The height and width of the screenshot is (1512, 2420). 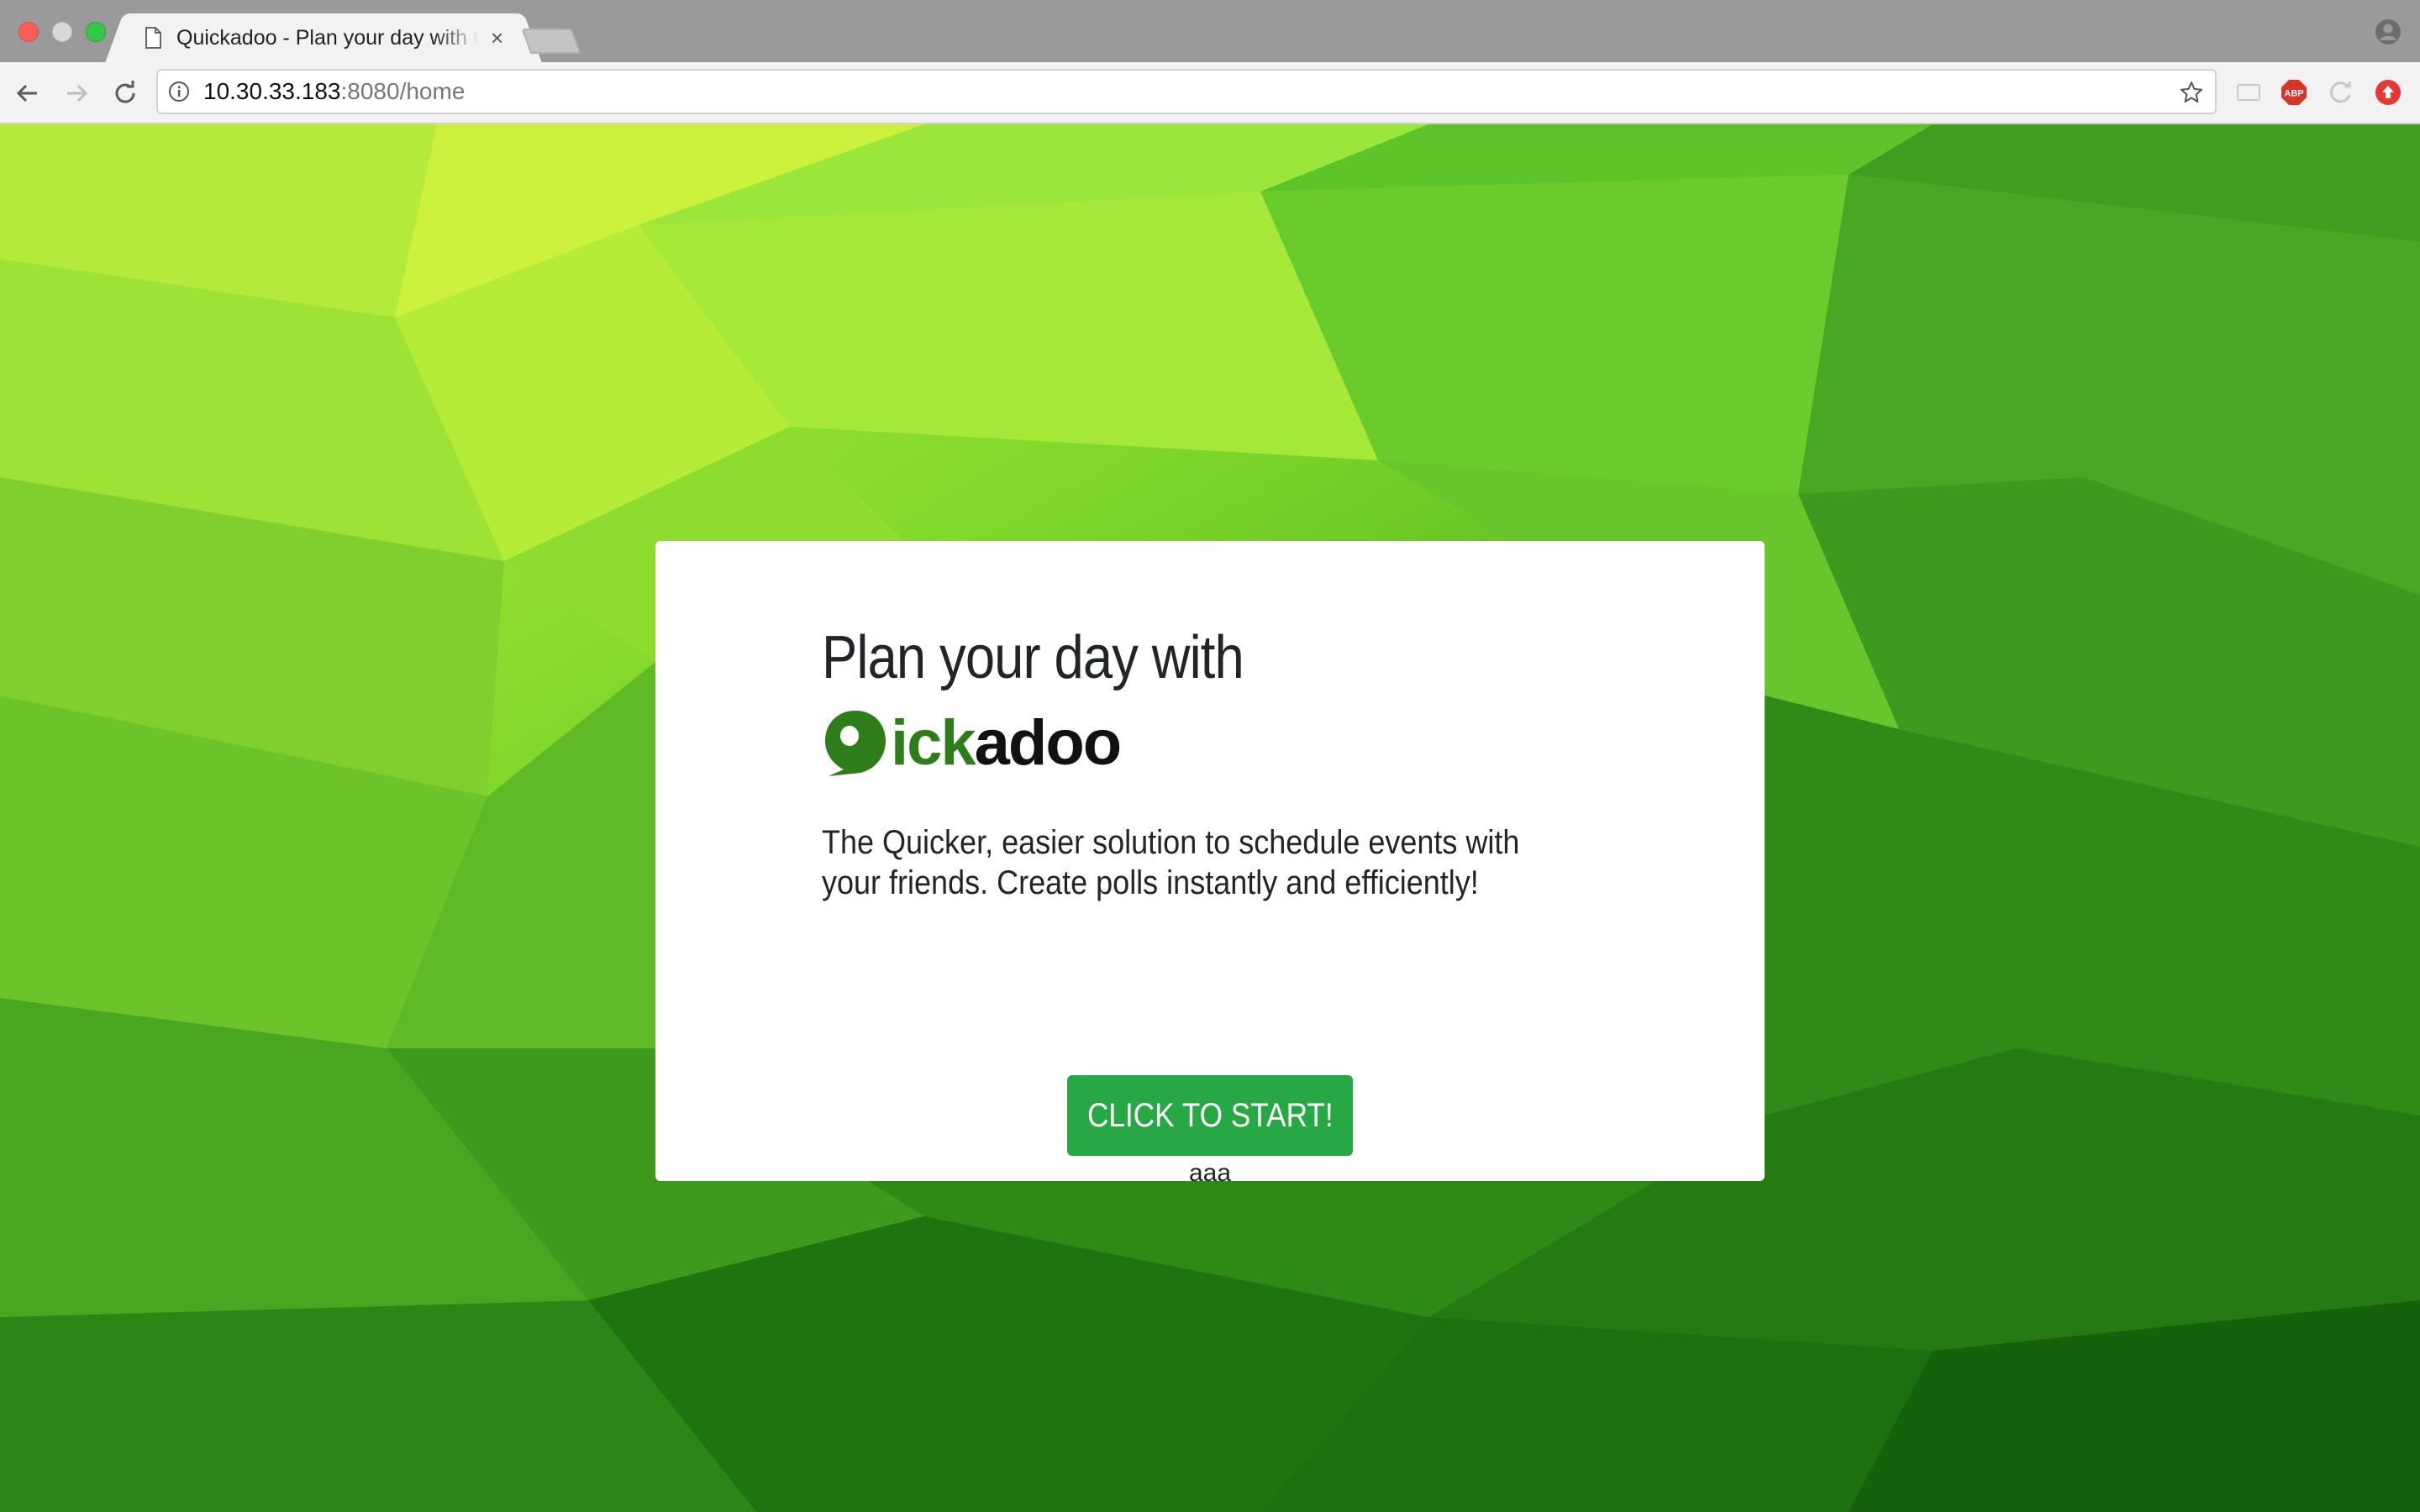 What do you see at coordinates (179, 91) in the screenshot?
I see `info-icon` at bounding box center [179, 91].